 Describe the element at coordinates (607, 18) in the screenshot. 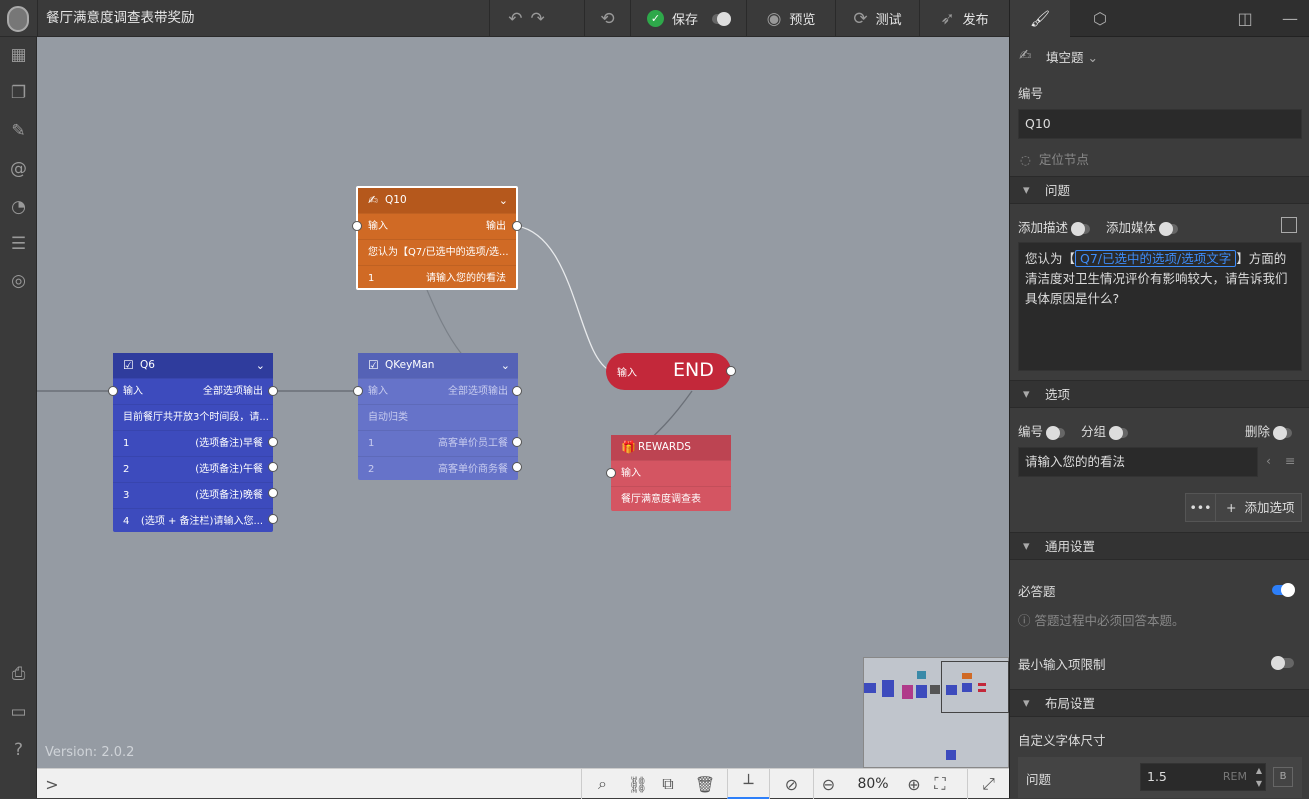

I see `reset-button: ⟲` at that location.